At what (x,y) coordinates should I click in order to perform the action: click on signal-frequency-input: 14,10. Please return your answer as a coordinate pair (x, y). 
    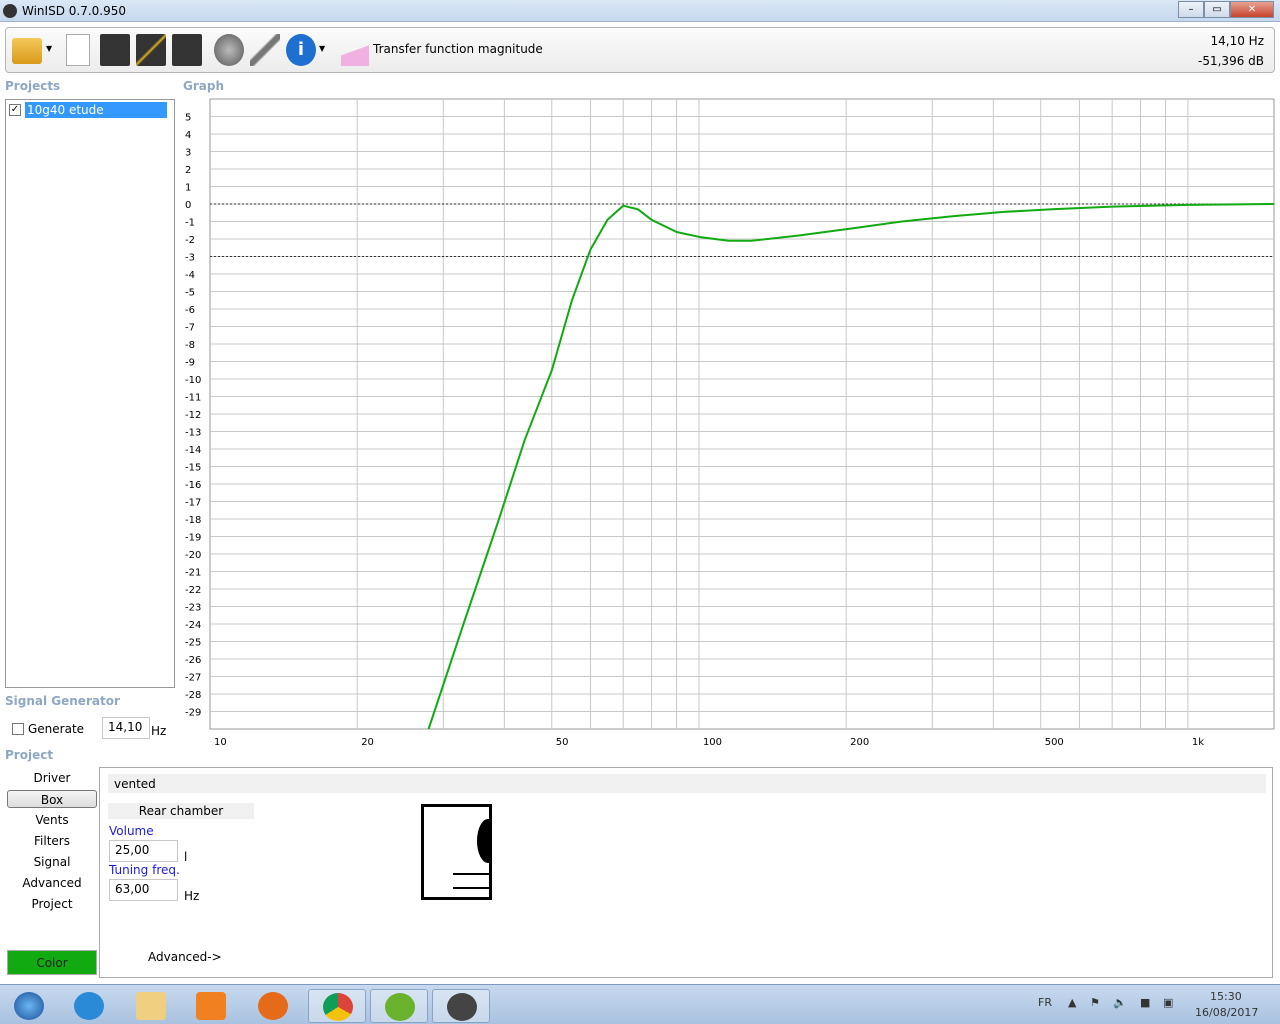
    Looking at the image, I should click on (126, 728).